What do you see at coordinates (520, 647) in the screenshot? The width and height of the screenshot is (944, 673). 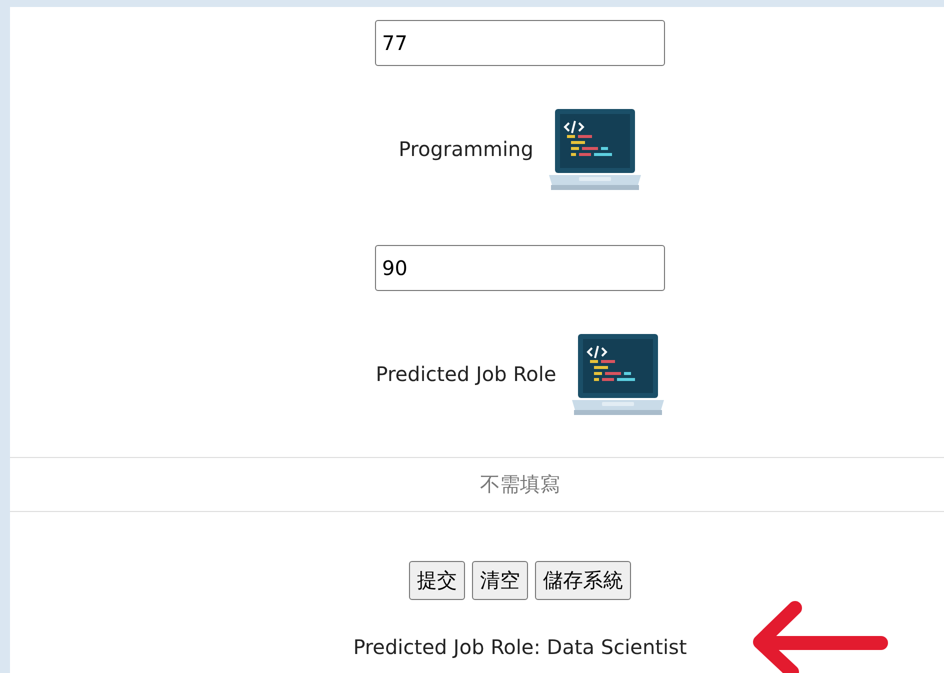 I see `result-text: Predicted Job Role: Data Scientist` at bounding box center [520, 647].